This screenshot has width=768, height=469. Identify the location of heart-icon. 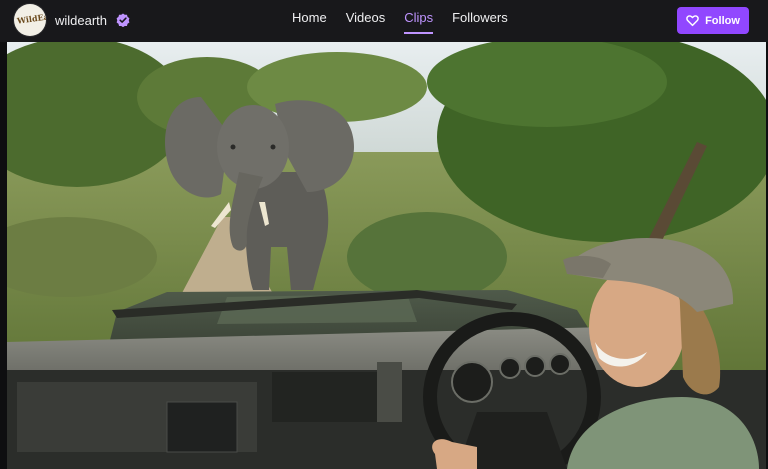
(692, 21).